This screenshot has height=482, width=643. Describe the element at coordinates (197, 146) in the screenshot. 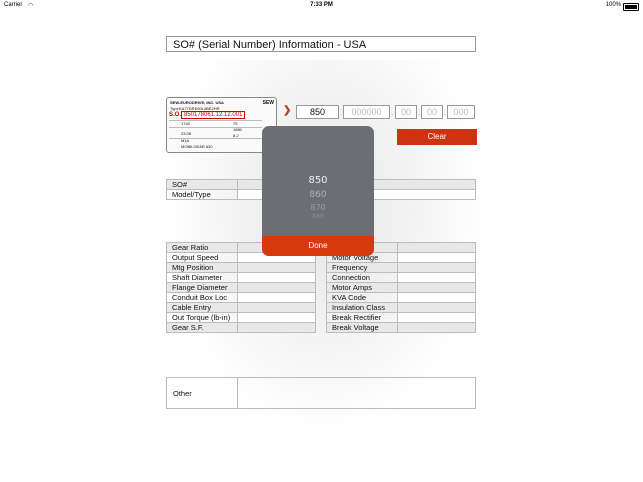

I see `nameplate-lube: MOBILGEAR 630` at that location.